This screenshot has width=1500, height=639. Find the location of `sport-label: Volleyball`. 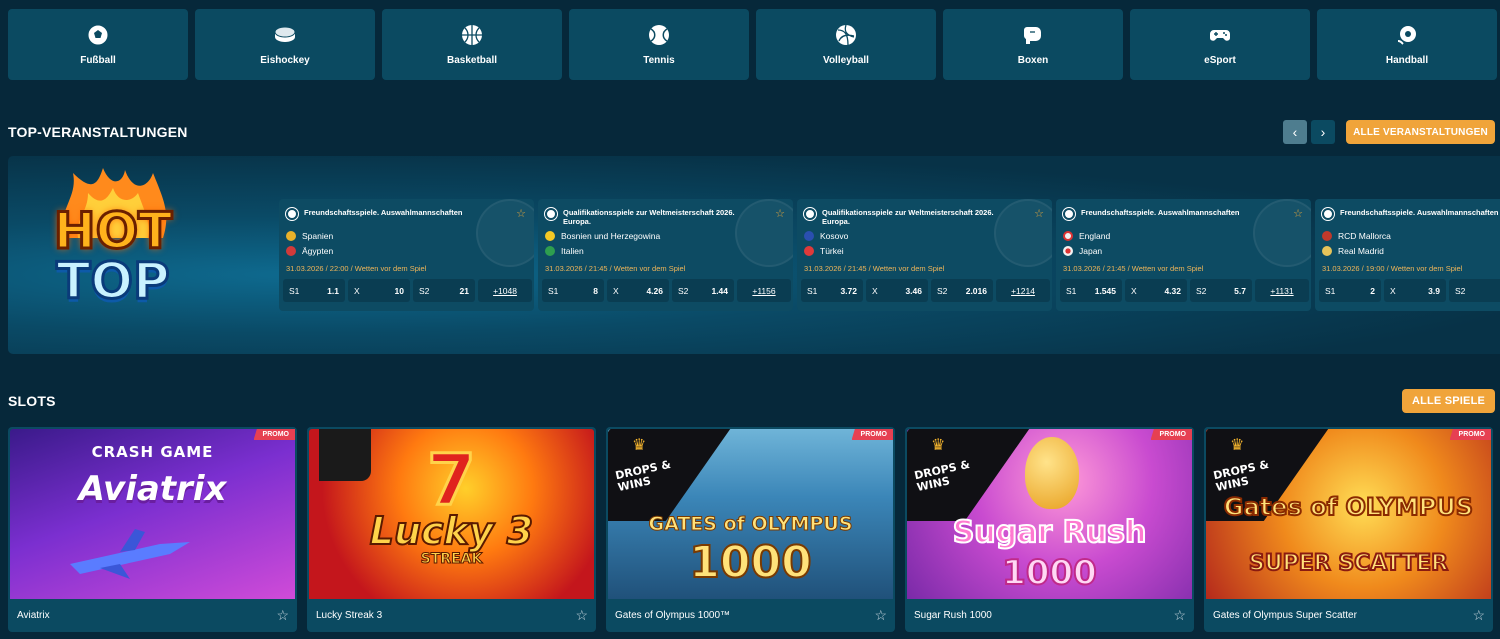

sport-label: Volleyball is located at coordinates (846, 60).